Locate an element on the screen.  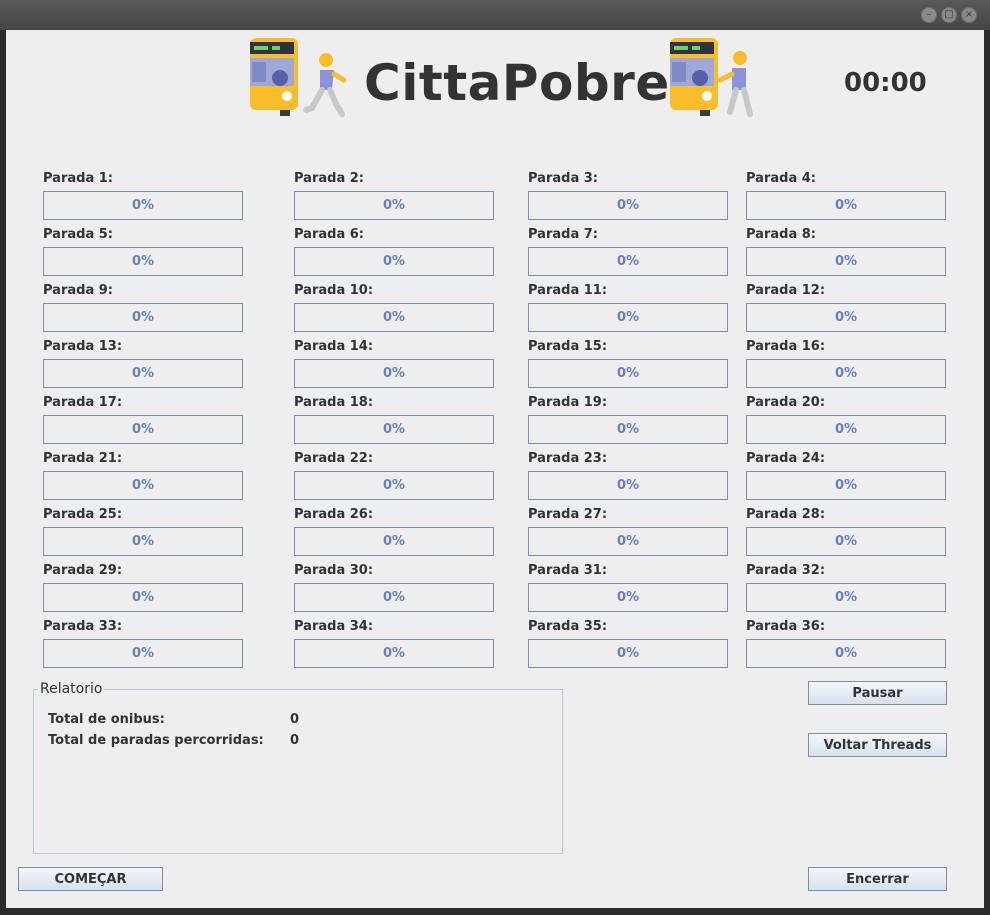
stop-7: Parada 7: 0% is located at coordinates (628, 251).